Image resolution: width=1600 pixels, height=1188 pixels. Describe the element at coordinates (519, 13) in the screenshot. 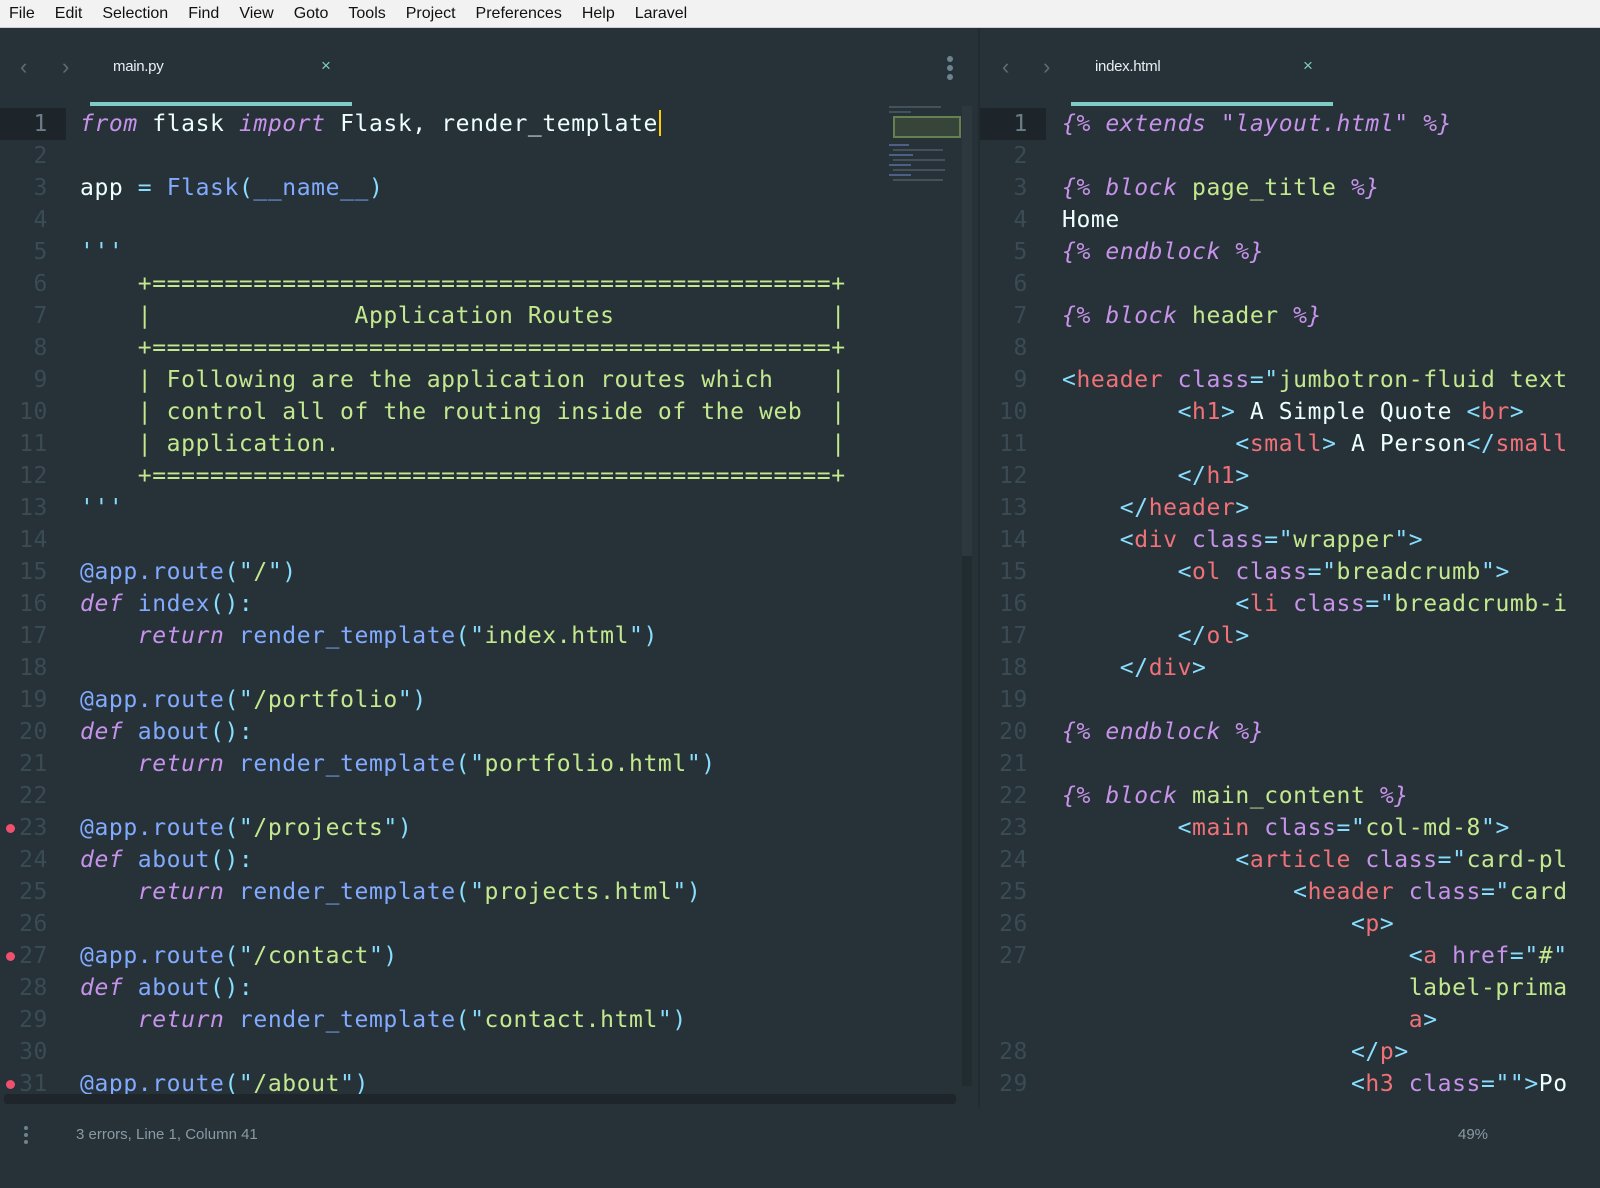

I see `menu-preferences: Preferences` at that location.